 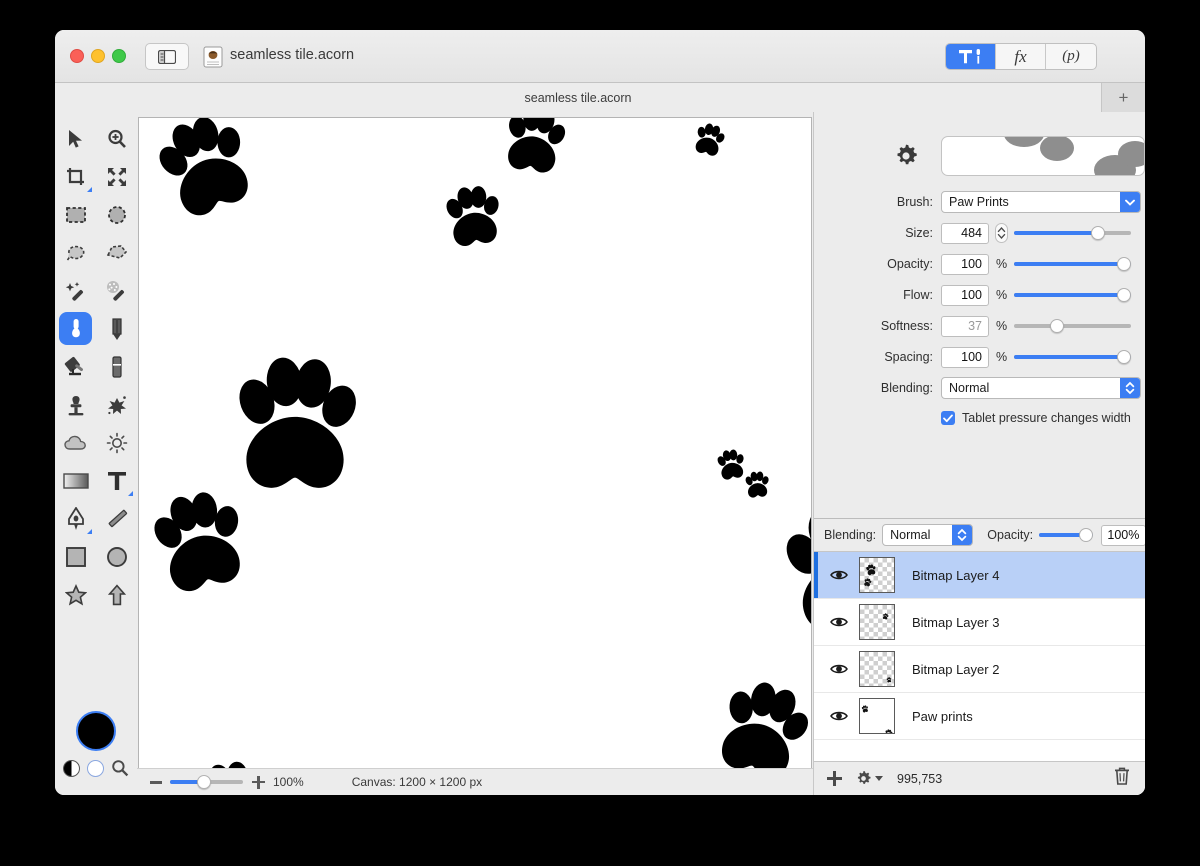 I want to click on bezier-pen-tool, so click(x=75, y=519).